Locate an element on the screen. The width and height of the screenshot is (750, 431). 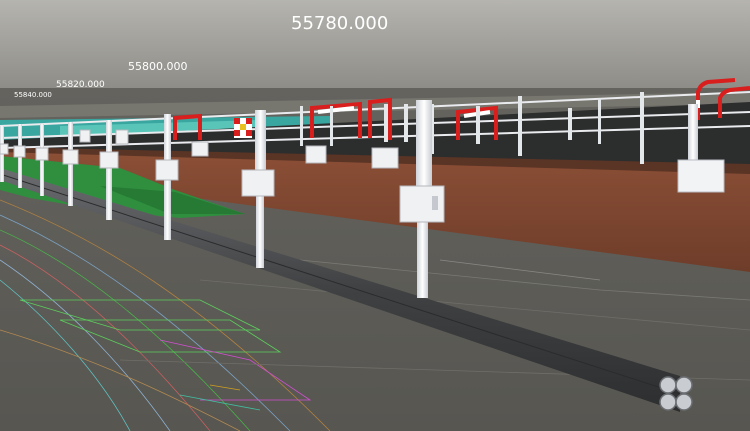
station-label-55840: 55840.000 is located at coordinates (33, 95).